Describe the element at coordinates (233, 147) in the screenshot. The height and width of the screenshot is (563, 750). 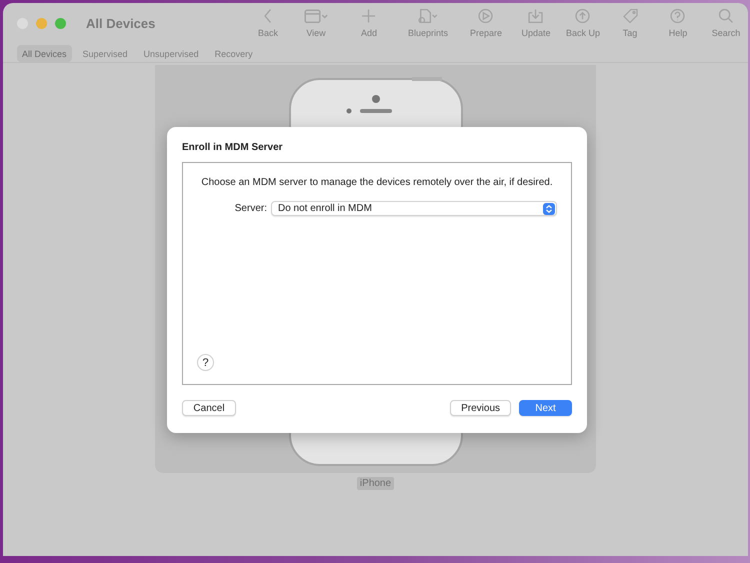
I see `dialog-title: Enroll in MDM Server` at that location.